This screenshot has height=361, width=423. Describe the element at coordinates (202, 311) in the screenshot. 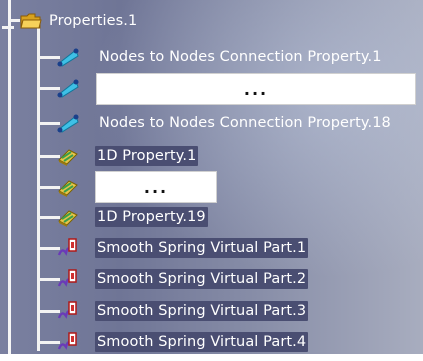

I see `tree-node-label: Smooth Spring Virtual Part.3` at that location.